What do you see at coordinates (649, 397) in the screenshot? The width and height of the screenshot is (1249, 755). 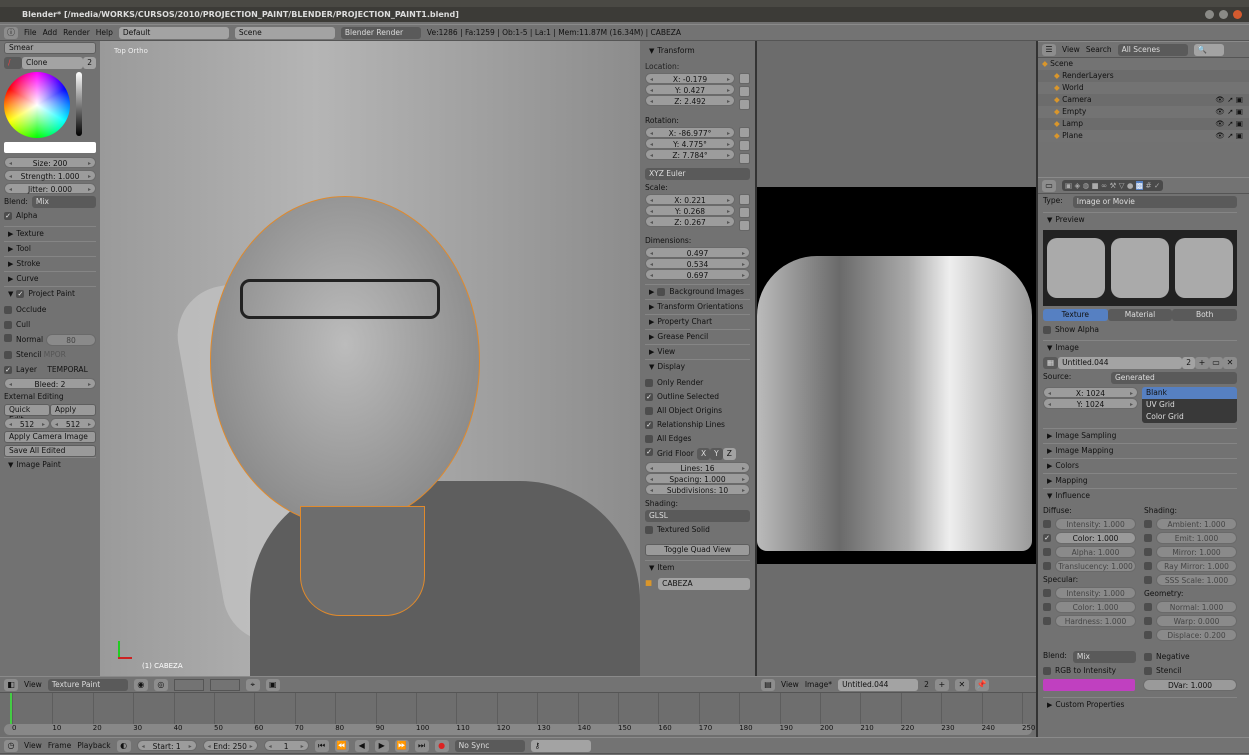 I see `outline-selected-checkbox: ✓` at bounding box center [649, 397].